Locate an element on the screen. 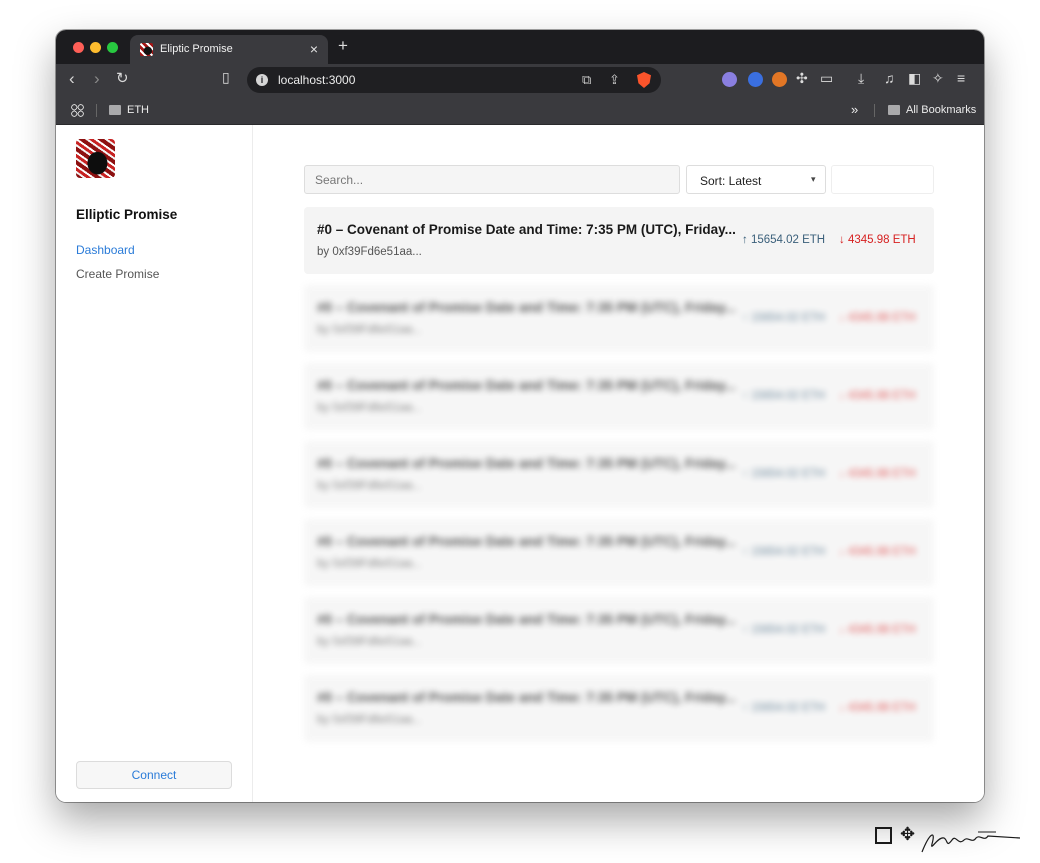  tab-close-icon: × is located at coordinates (314, 49).